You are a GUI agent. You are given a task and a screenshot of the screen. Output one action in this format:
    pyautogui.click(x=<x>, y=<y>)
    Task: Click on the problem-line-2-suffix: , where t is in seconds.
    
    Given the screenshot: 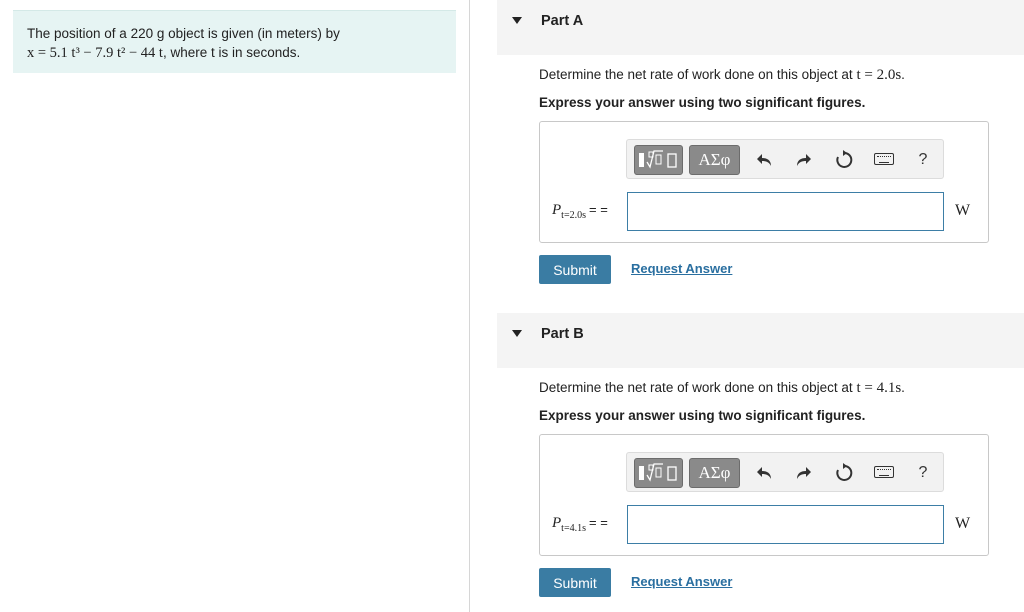 What is the action you would take?
    pyautogui.click(x=231, y=52)
    